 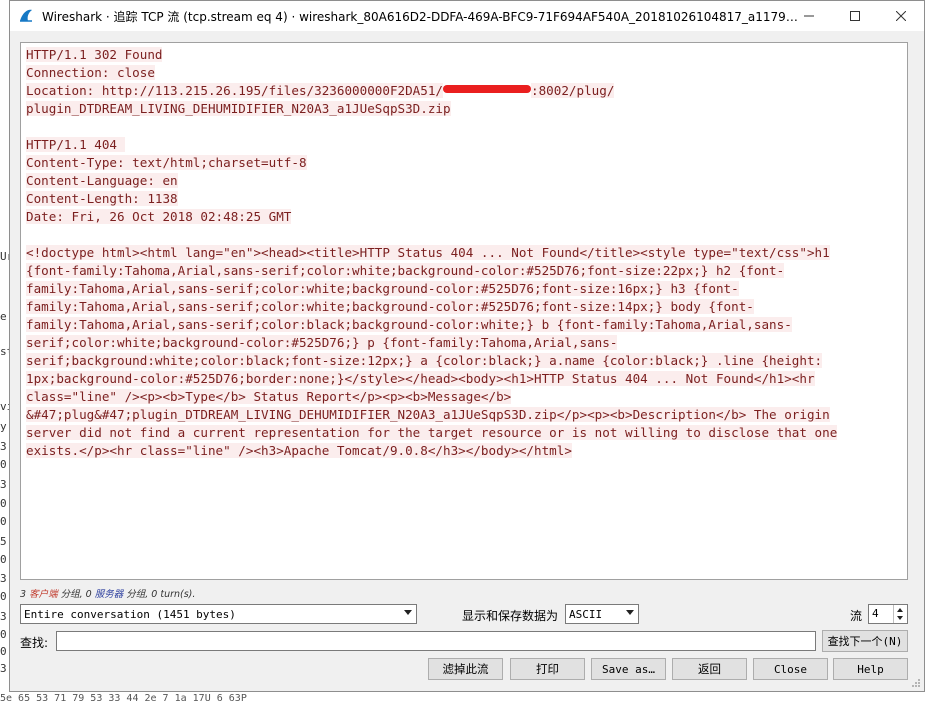 What do you see at coordinates (865, 641) in the screenshot?
I see `find-next-button: 查找下一个(N)` at bounding box center [865, 641].